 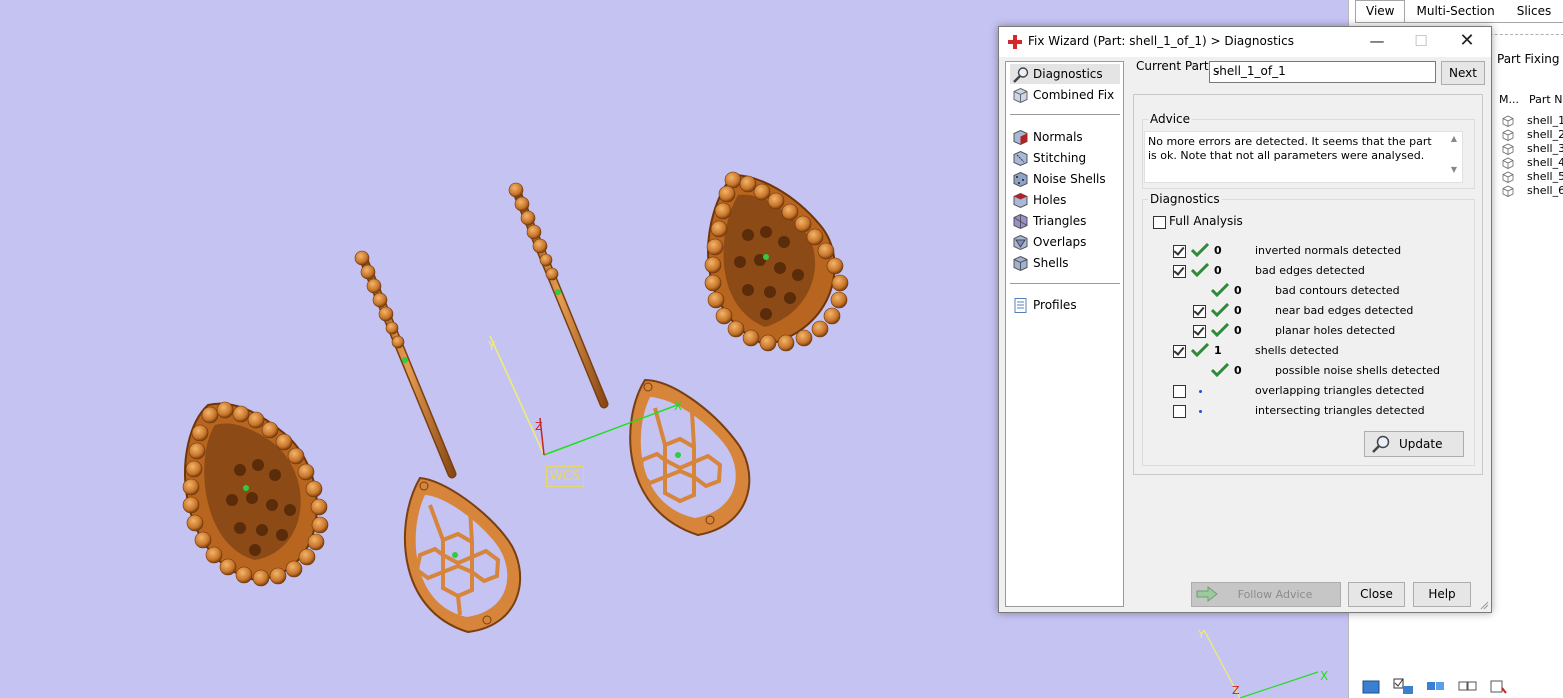 What do you see at coordinates (1201, 634) in the screenshot?
I see `svg-text: Y` at bounding box center [1201, 634].